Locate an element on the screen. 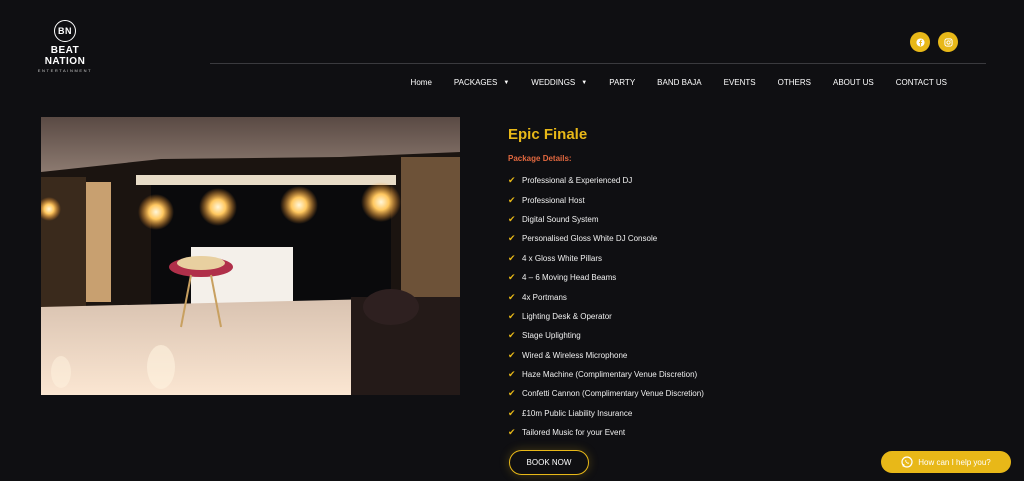 The image size is (1024, 481). whatsapp-icon is located at coordinates (907, 462).